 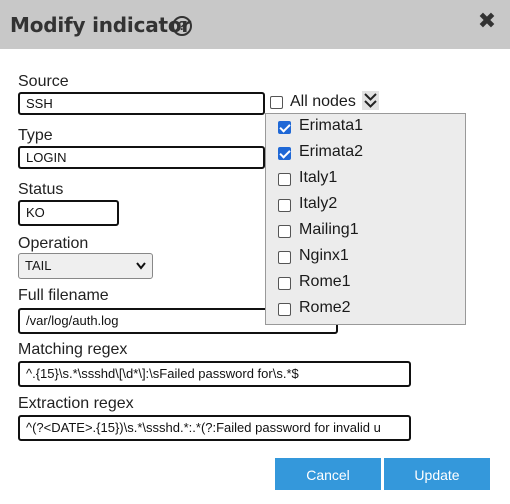 I want to click on status-input: KO, so click(x=68, y=213).